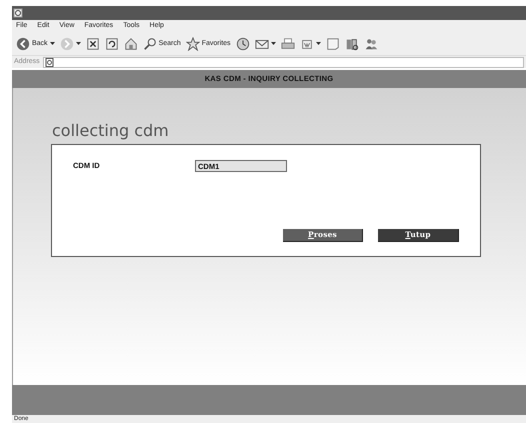 Image resolution: width=526 pixels, height=423 pixels. What do you see at coordinates (283, 62) in the screenshot?
I see `address-field` at bounding box center [283, 62].